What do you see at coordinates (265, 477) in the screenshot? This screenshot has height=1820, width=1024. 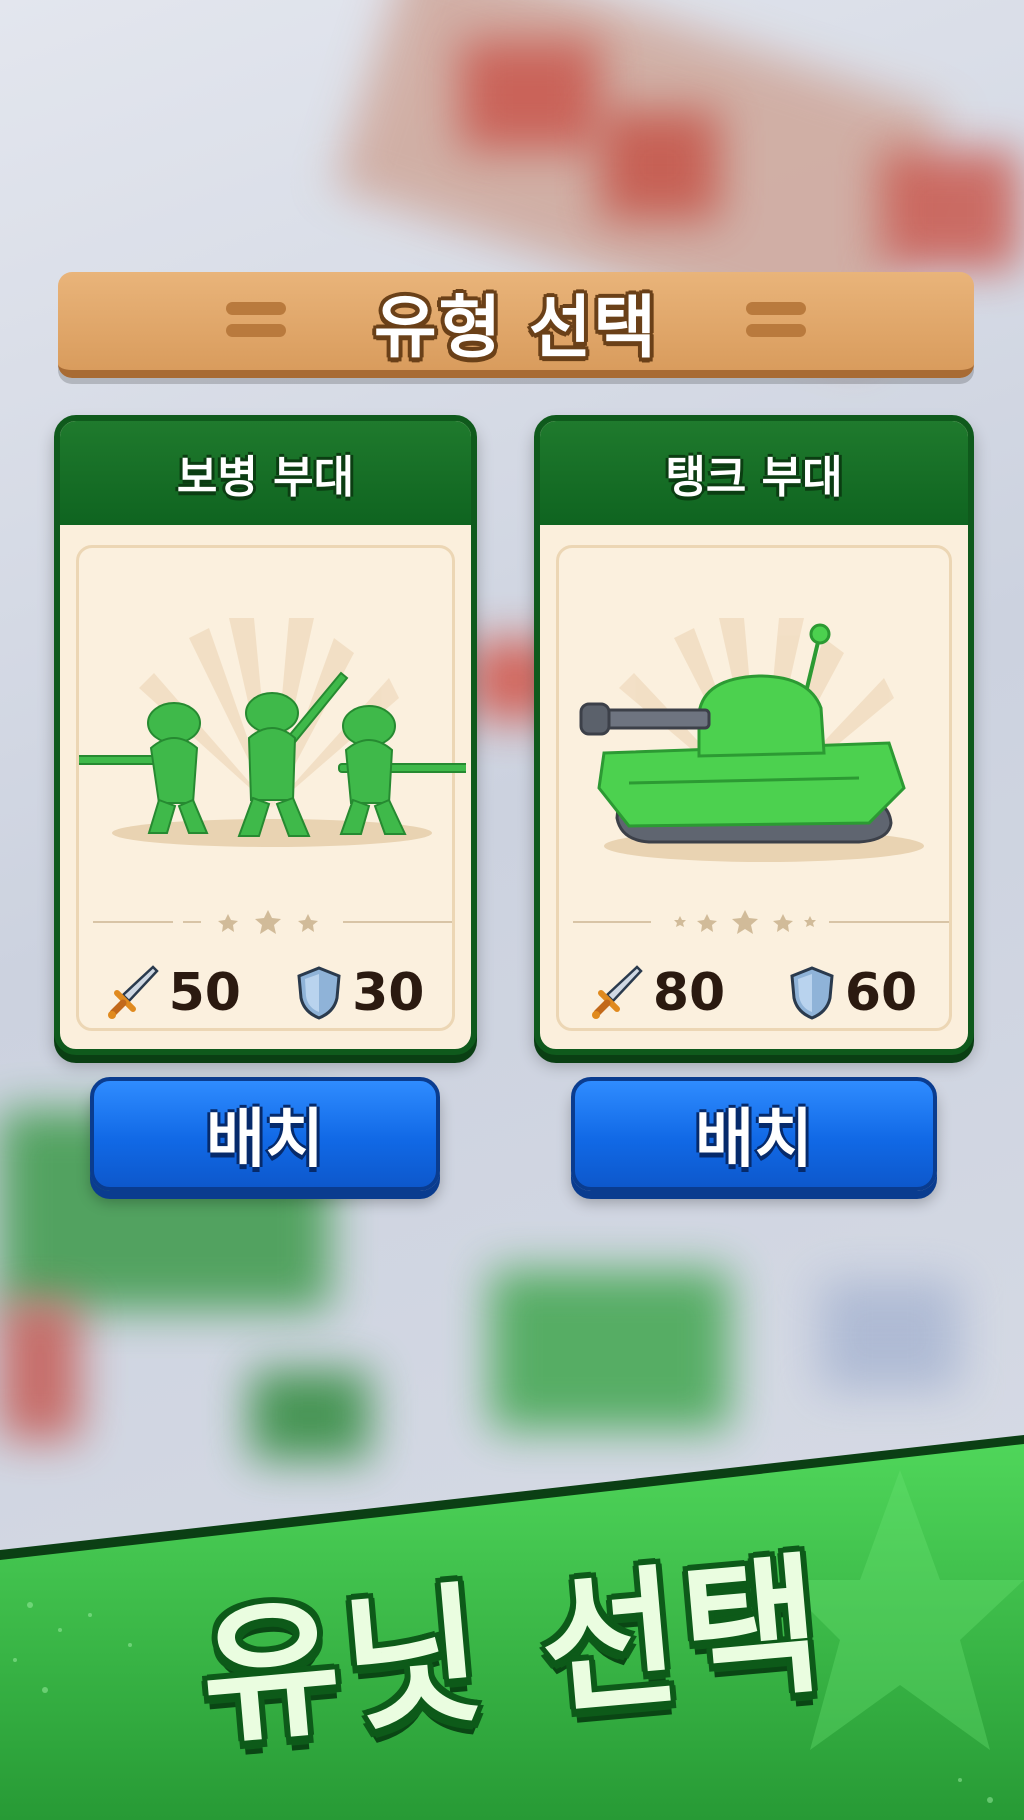 I see `card-title: 보병 부대` at bounding box center [265, 477].